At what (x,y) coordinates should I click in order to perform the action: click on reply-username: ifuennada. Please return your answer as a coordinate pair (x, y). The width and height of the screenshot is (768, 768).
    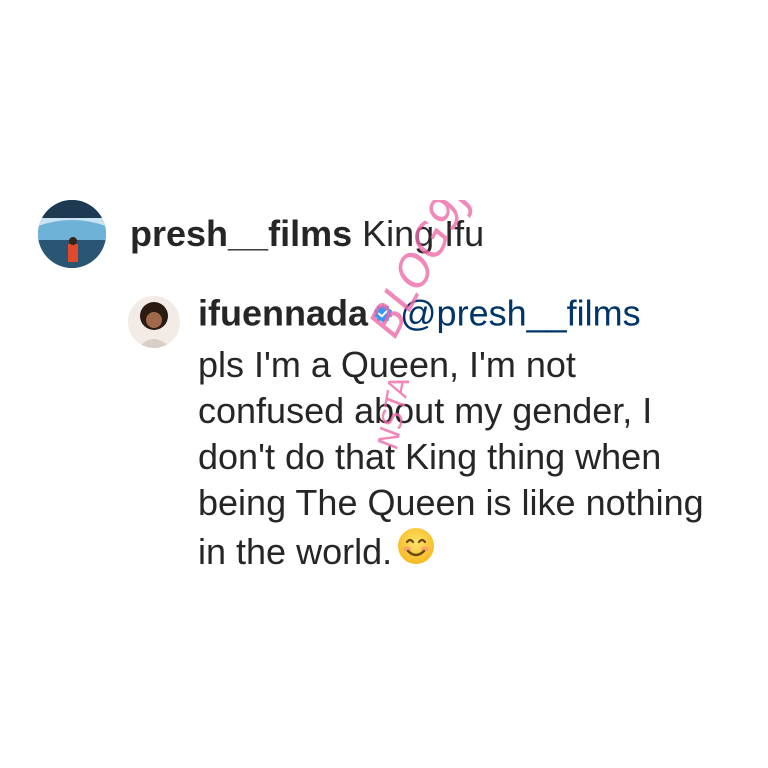
    Looking at the image, I should click on (283, 313).